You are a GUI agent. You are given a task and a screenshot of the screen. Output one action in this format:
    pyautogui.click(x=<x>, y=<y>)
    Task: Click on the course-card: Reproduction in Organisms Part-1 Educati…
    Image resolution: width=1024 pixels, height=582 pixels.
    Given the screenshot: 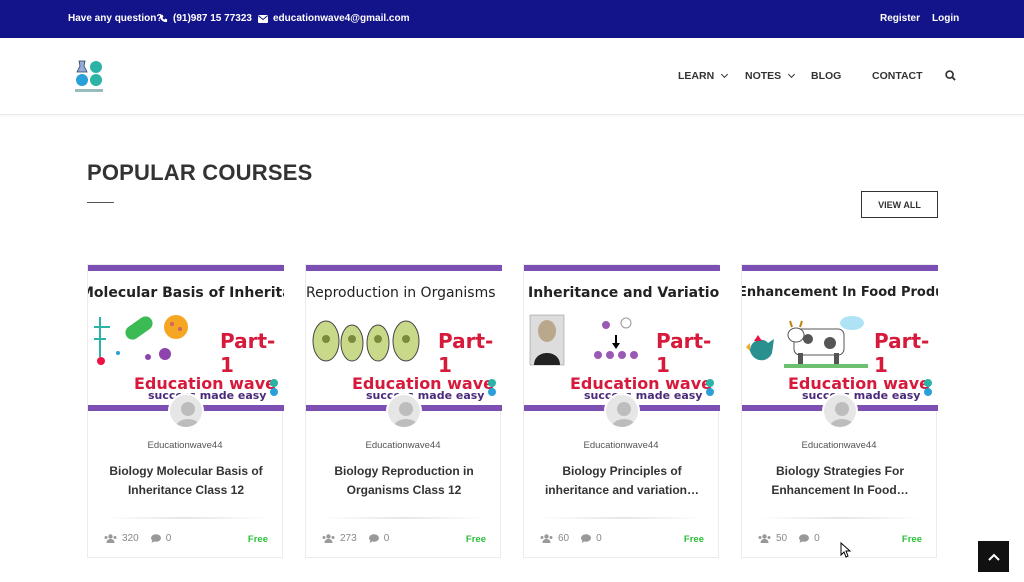 What is the action you would take?
    pyautogui.click(x=403, y=411)
    